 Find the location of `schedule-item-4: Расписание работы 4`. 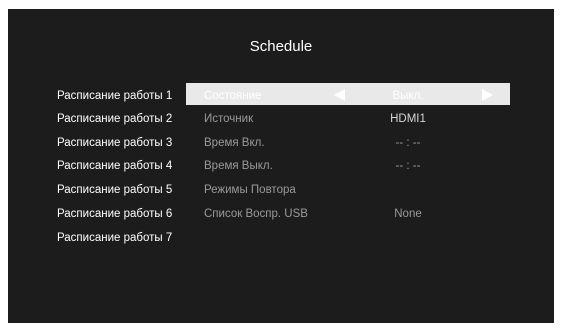

schedule-item-4: Расписание работы 4 is located at coordinates (122, 166).